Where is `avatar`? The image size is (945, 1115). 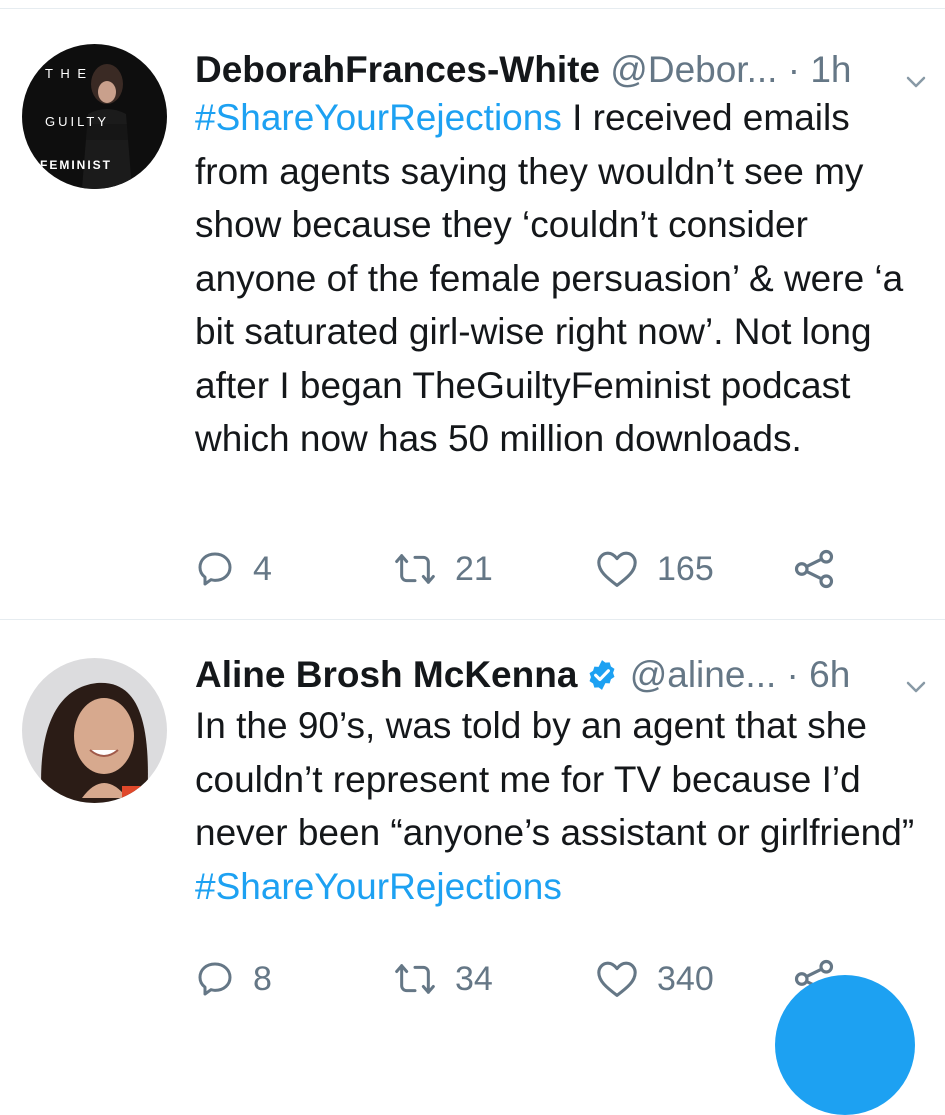
avatar is located at coordinates (94, 730).